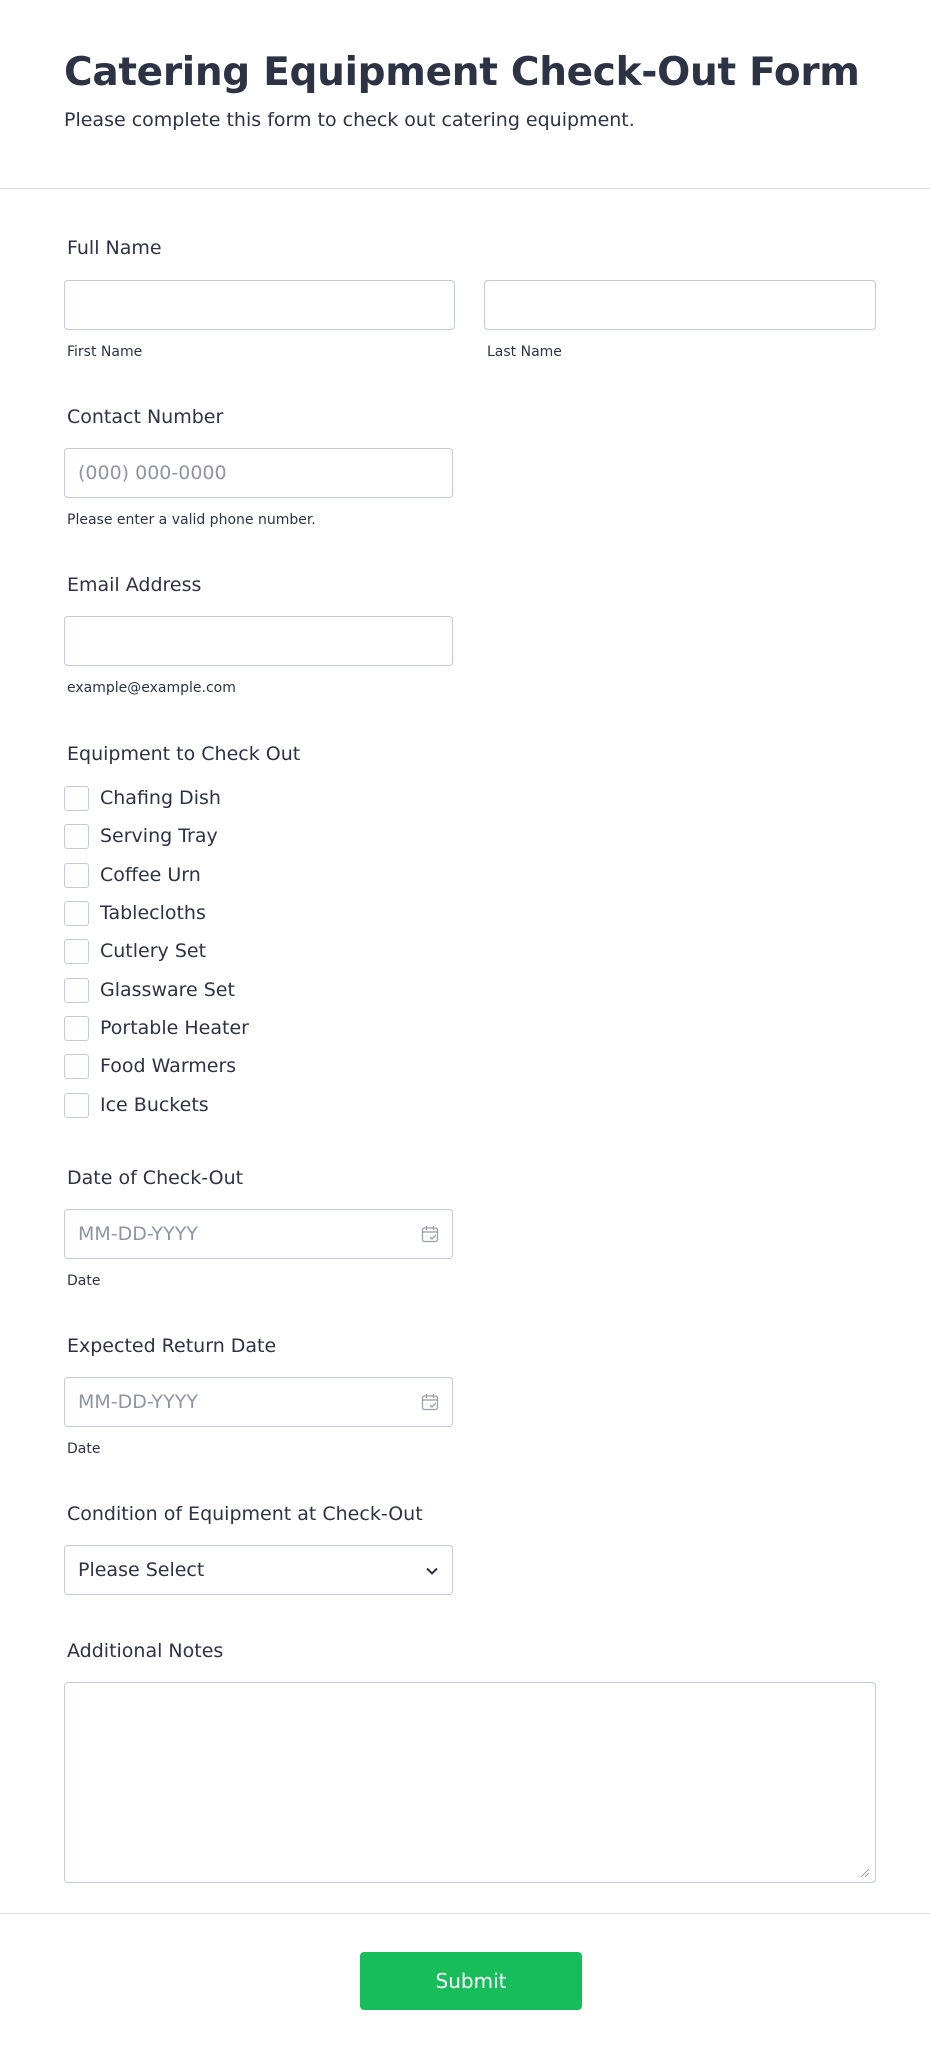  Describe the element at coordinates (84, 1449) in the screenshot. I see `return-date-sublabel: Date` at that location.